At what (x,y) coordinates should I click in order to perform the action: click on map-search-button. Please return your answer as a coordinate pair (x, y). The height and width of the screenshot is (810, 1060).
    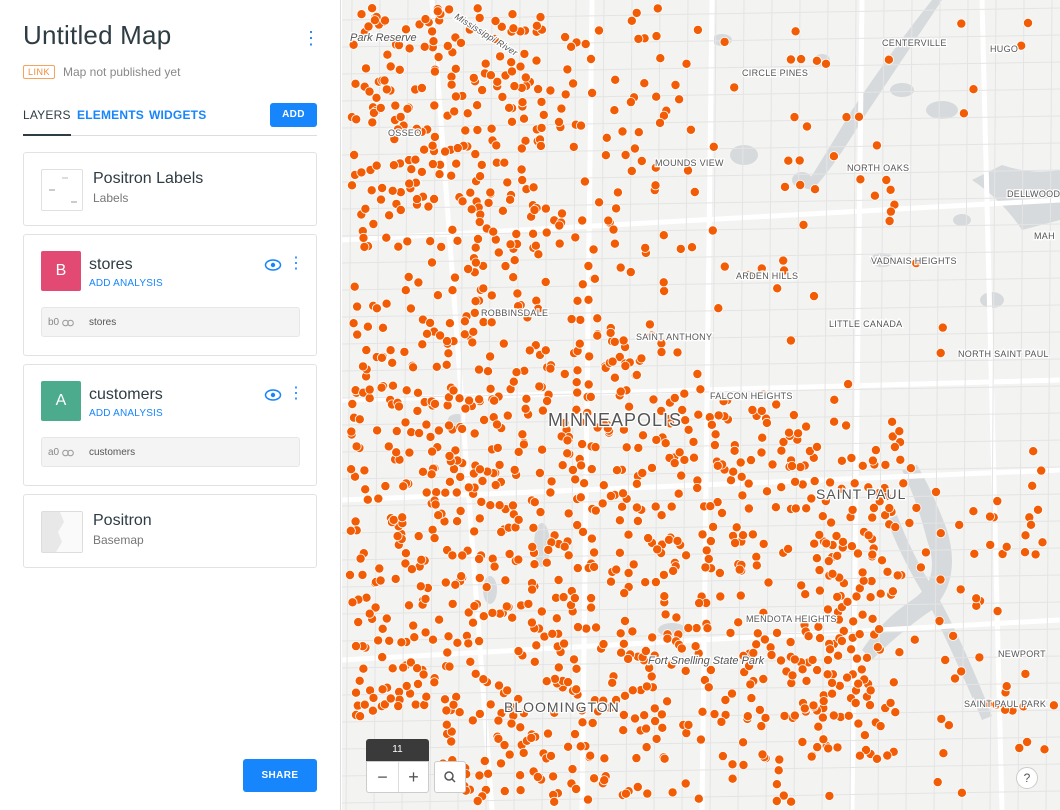
    Looking at the image, I should click on (450, 777).